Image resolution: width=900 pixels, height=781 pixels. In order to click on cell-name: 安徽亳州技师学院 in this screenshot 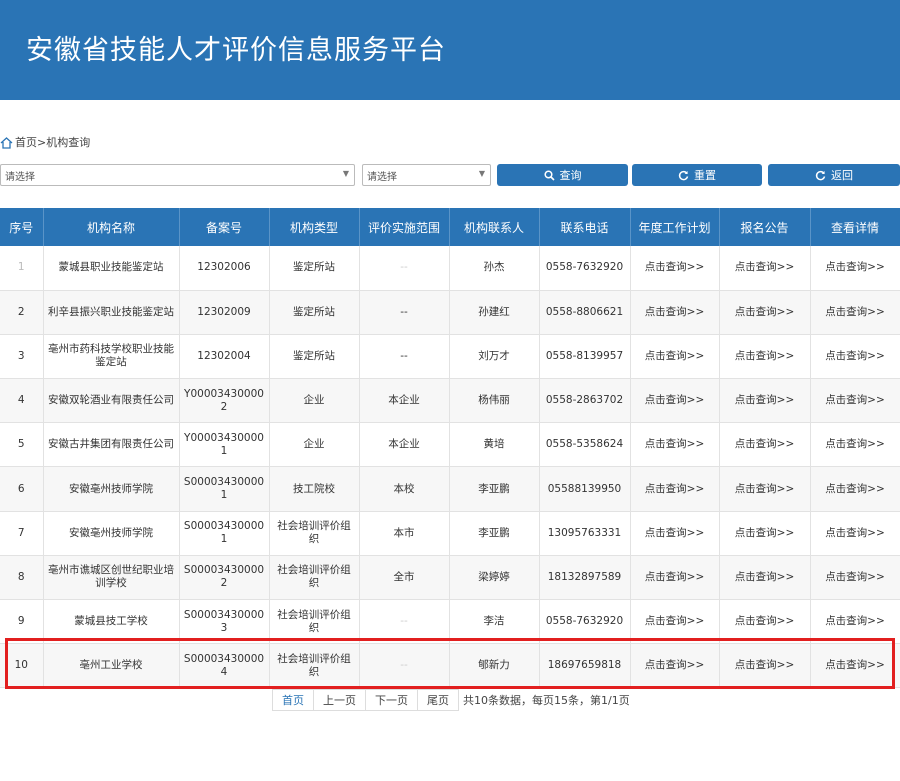, I will do `click(111, 489)`.